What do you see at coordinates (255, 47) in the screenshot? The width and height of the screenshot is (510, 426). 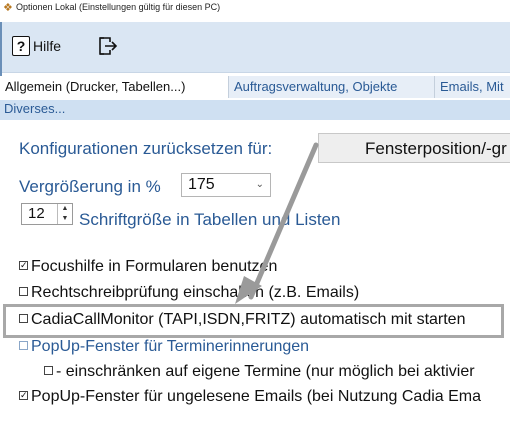 I see `toolbar: ? Hilfe` at bounding box center [255, 47].